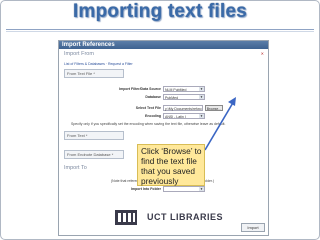 The height and width of the screenshot is (240, 320). What do you see at coordinates (126, 217) in the screenshot?
I see `library-emblem-icon` at bounding box center [126, 217].